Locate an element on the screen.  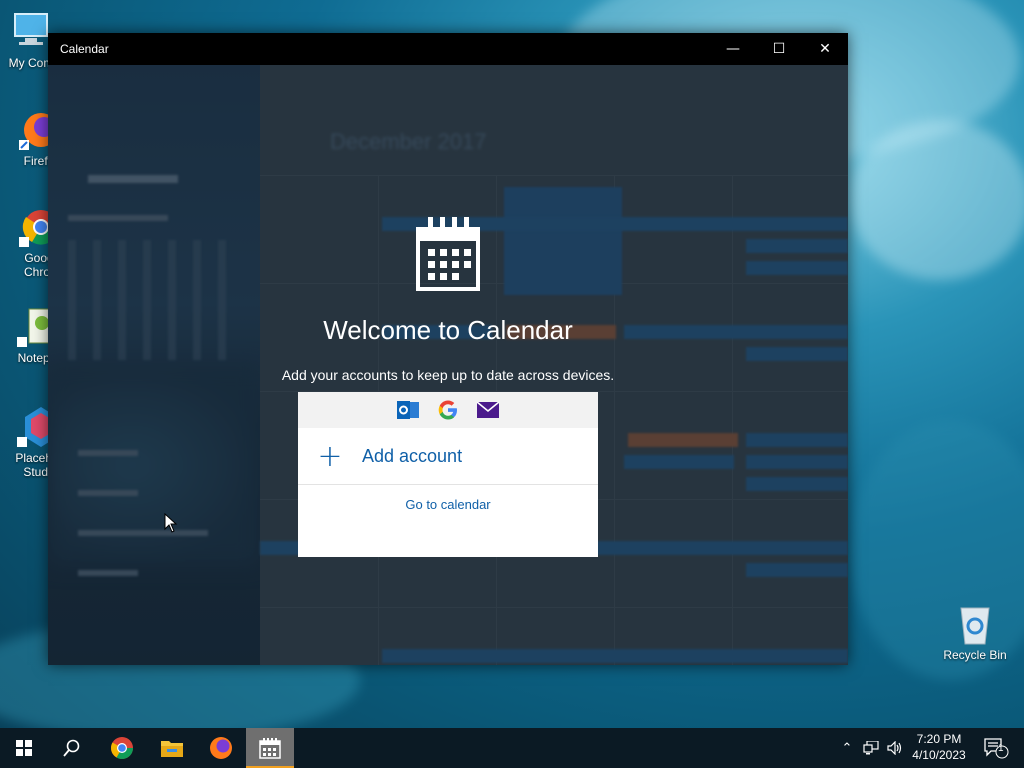
clock-date: 4/10/2023 is located at coordinates (939, 755).